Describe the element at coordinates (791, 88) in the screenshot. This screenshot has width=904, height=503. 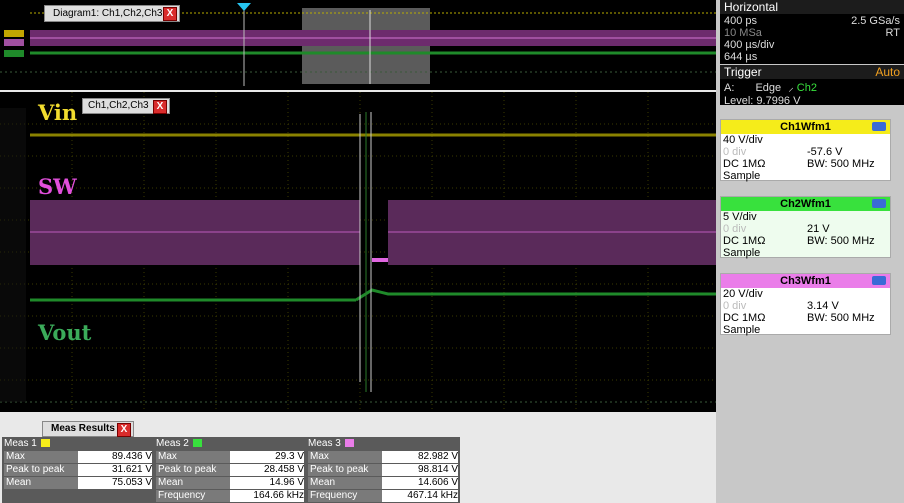
I see `rising-edge-icon: ⸝` at that location.